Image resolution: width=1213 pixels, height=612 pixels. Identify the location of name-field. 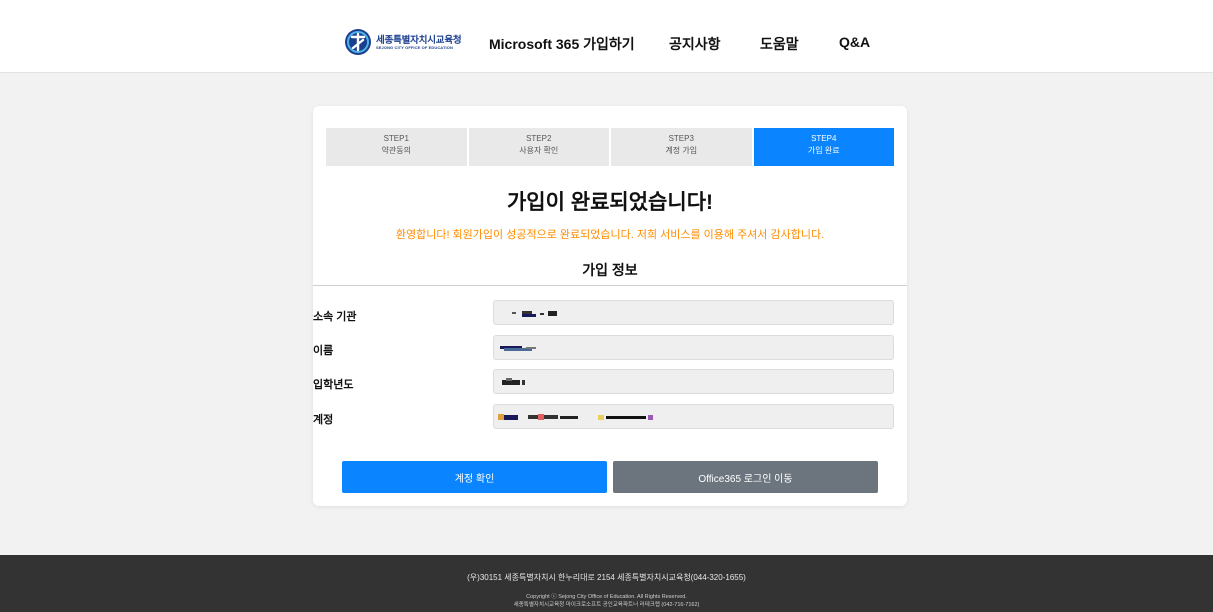
(693, 347).